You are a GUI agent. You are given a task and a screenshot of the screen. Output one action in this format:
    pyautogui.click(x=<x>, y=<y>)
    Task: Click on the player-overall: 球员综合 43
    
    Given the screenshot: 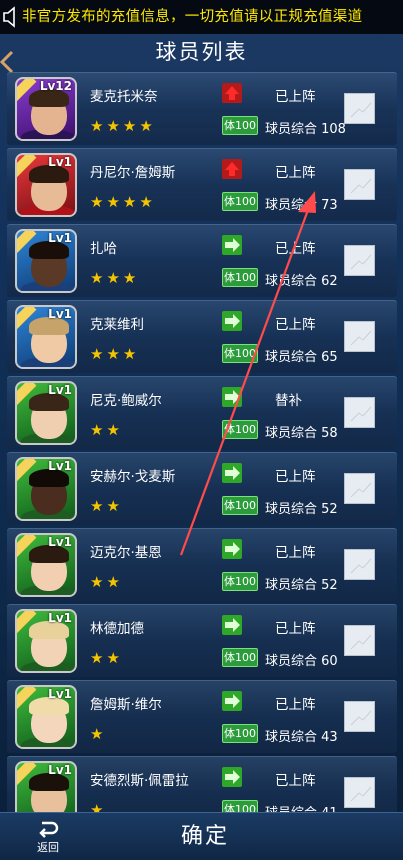 What is the action you would take?
    pyautogui.click(x=301, y=737)
    